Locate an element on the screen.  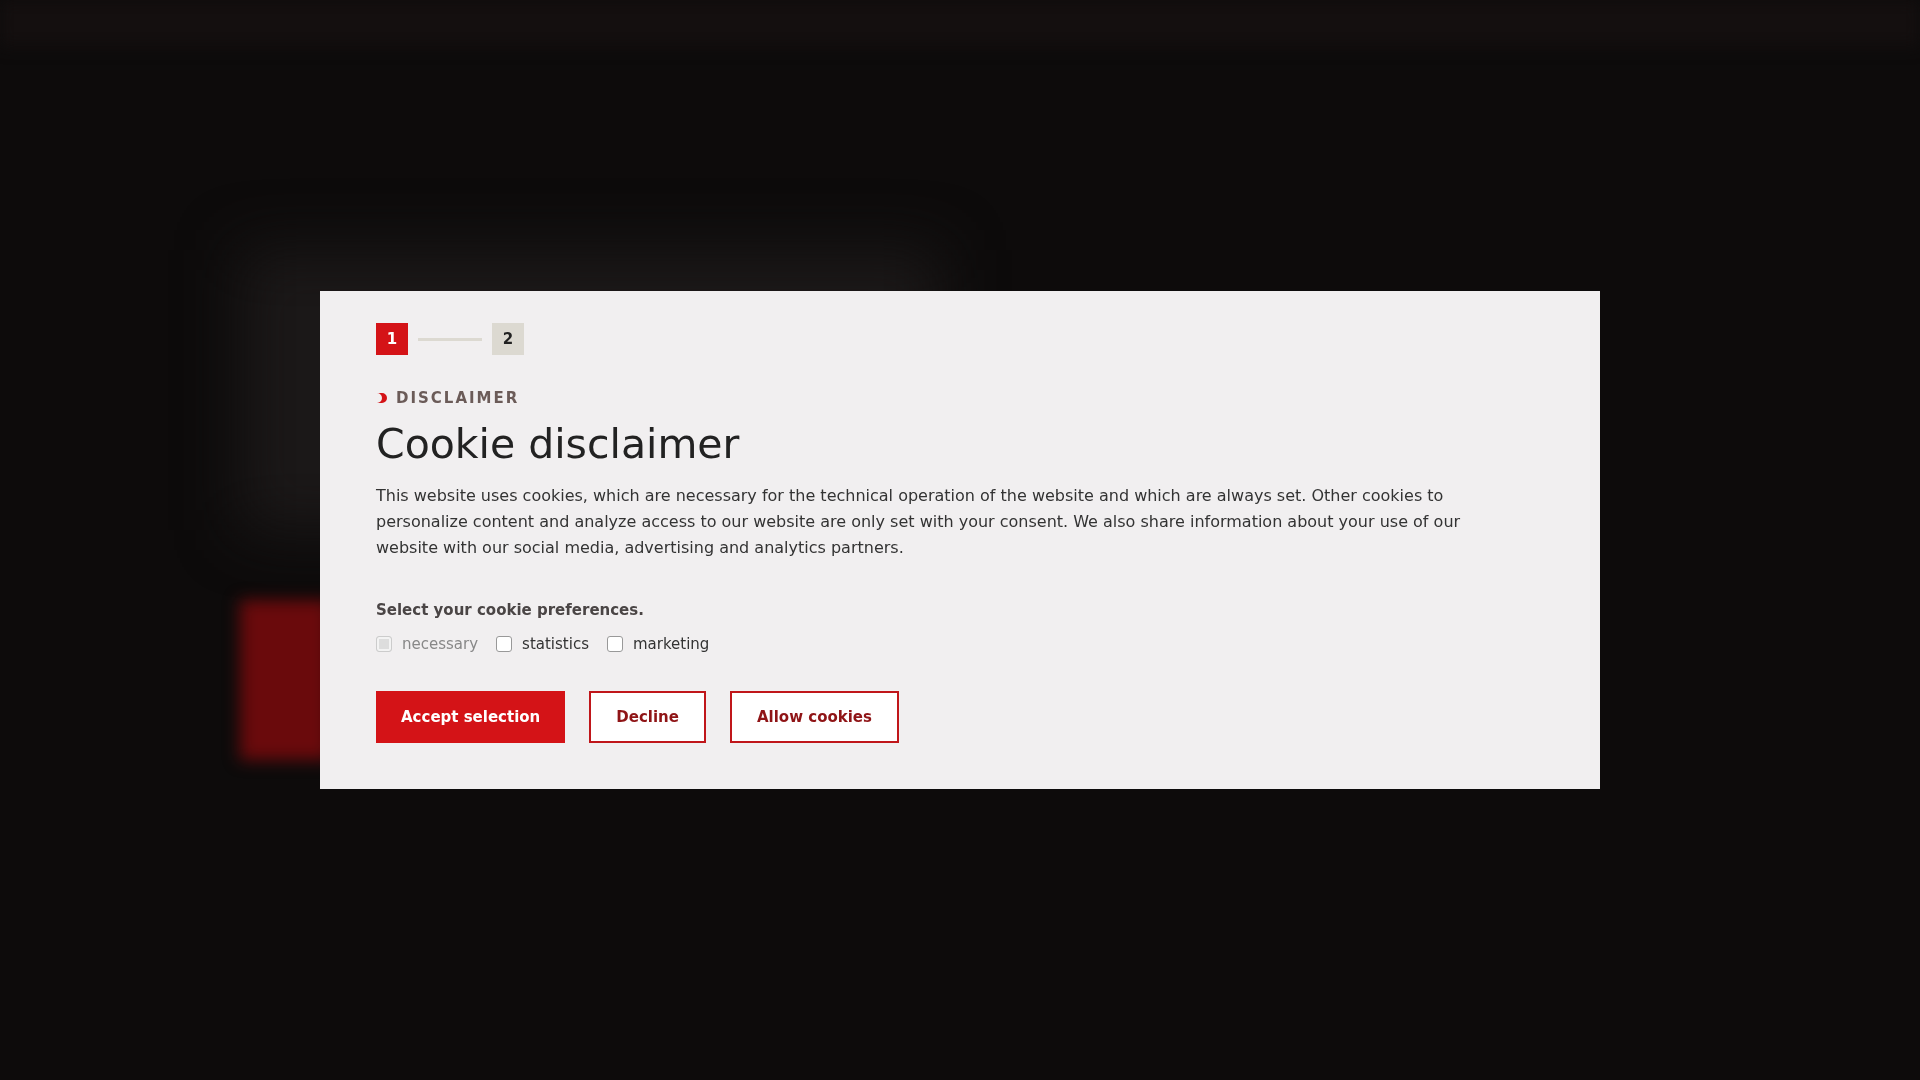
checkbox-label: statistics is located at coordinates (555, 644).